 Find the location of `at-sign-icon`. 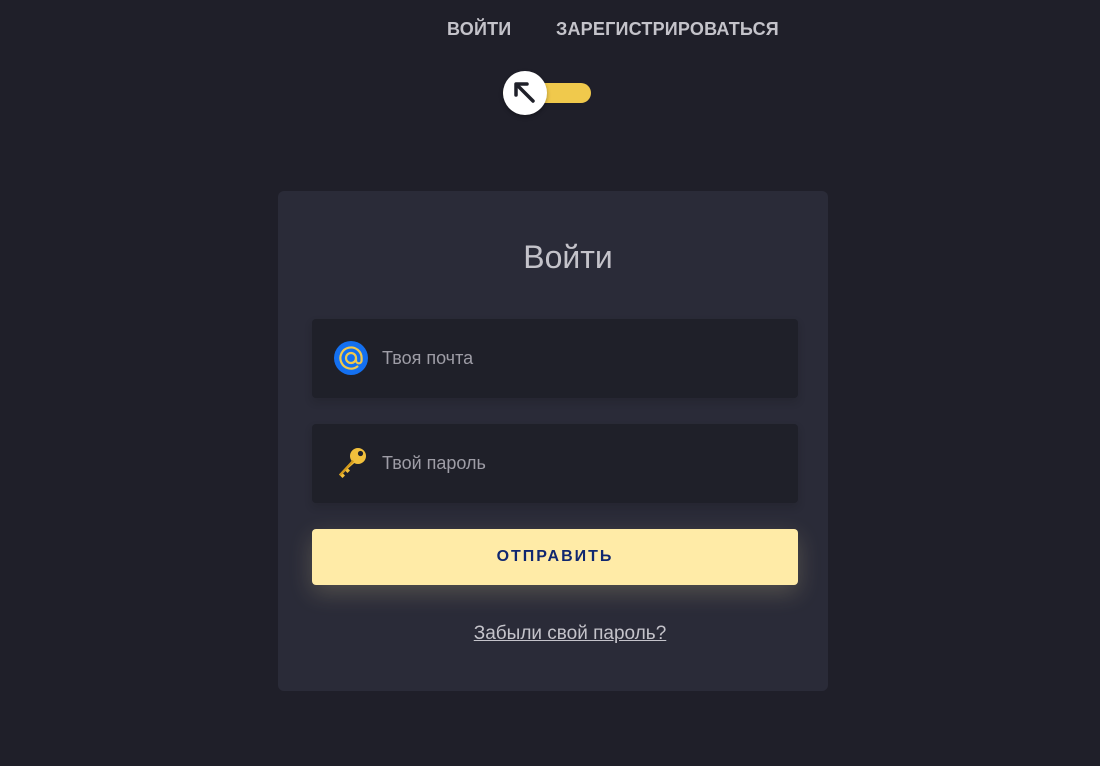

at-sign-icon is located at coordinates (351, 358).